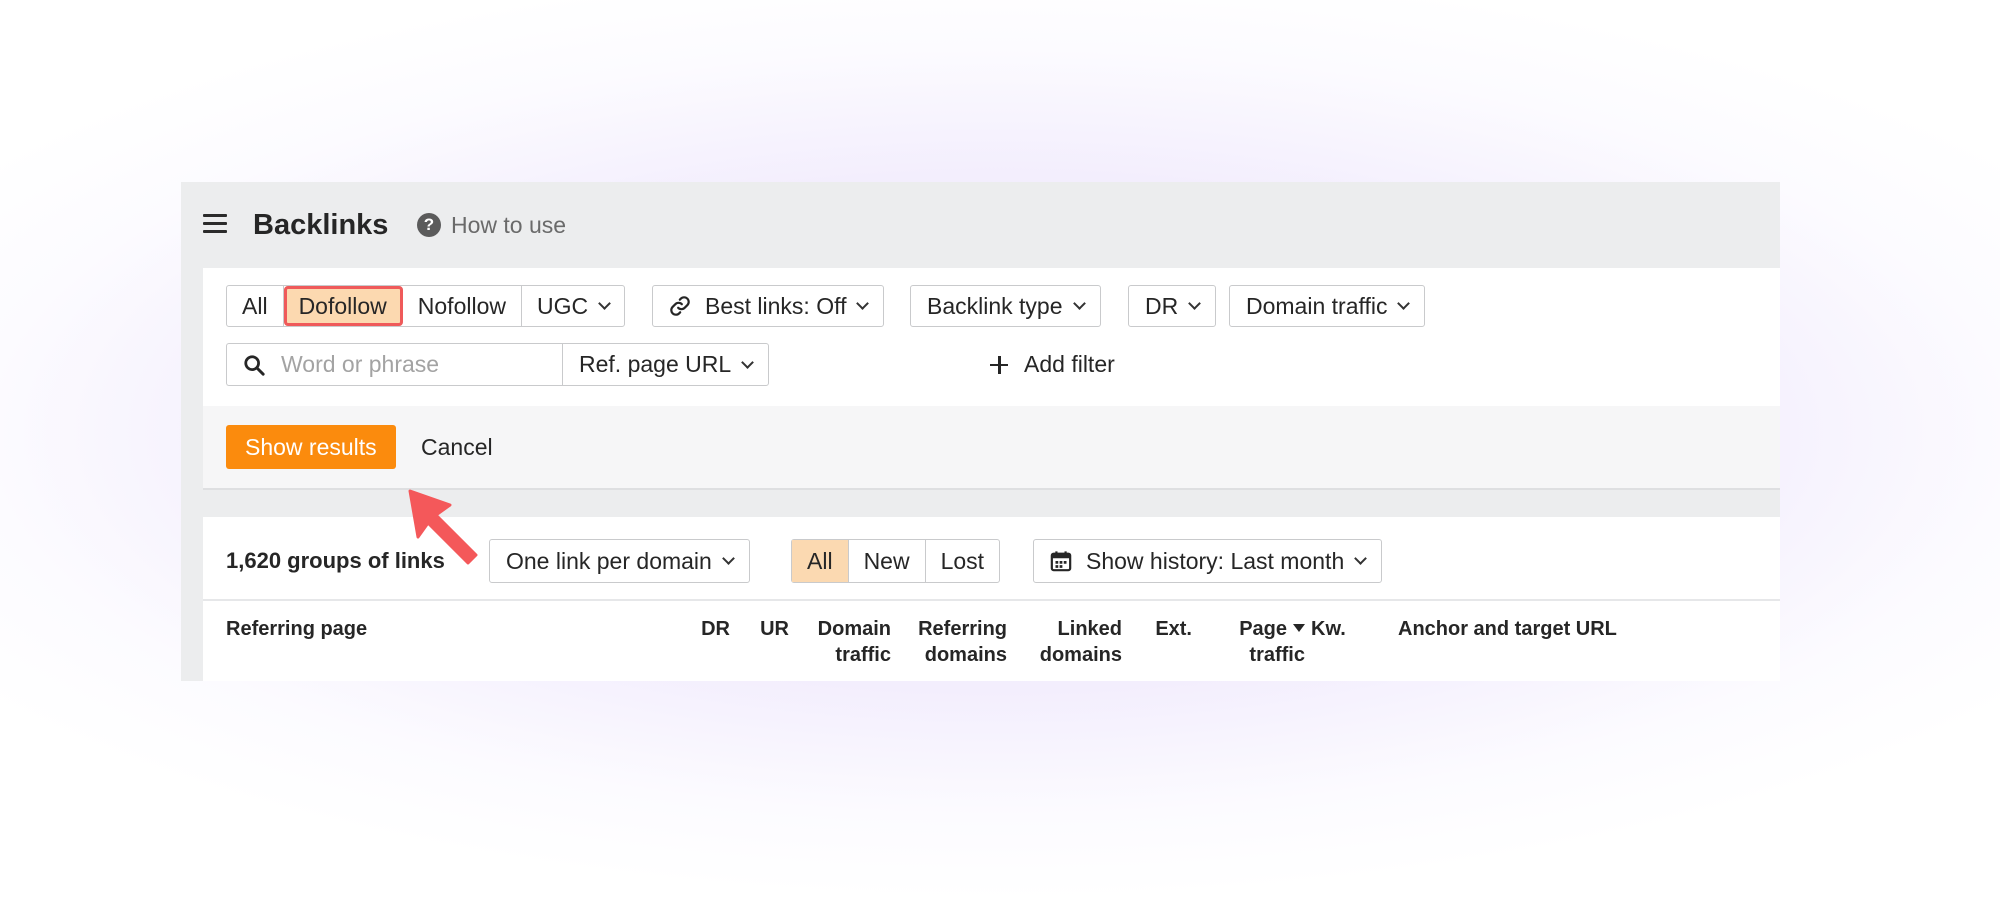  Describe the element at coordinates (509, 224) in the screenshot. I see `how-to-use-label: How to use` at that location.